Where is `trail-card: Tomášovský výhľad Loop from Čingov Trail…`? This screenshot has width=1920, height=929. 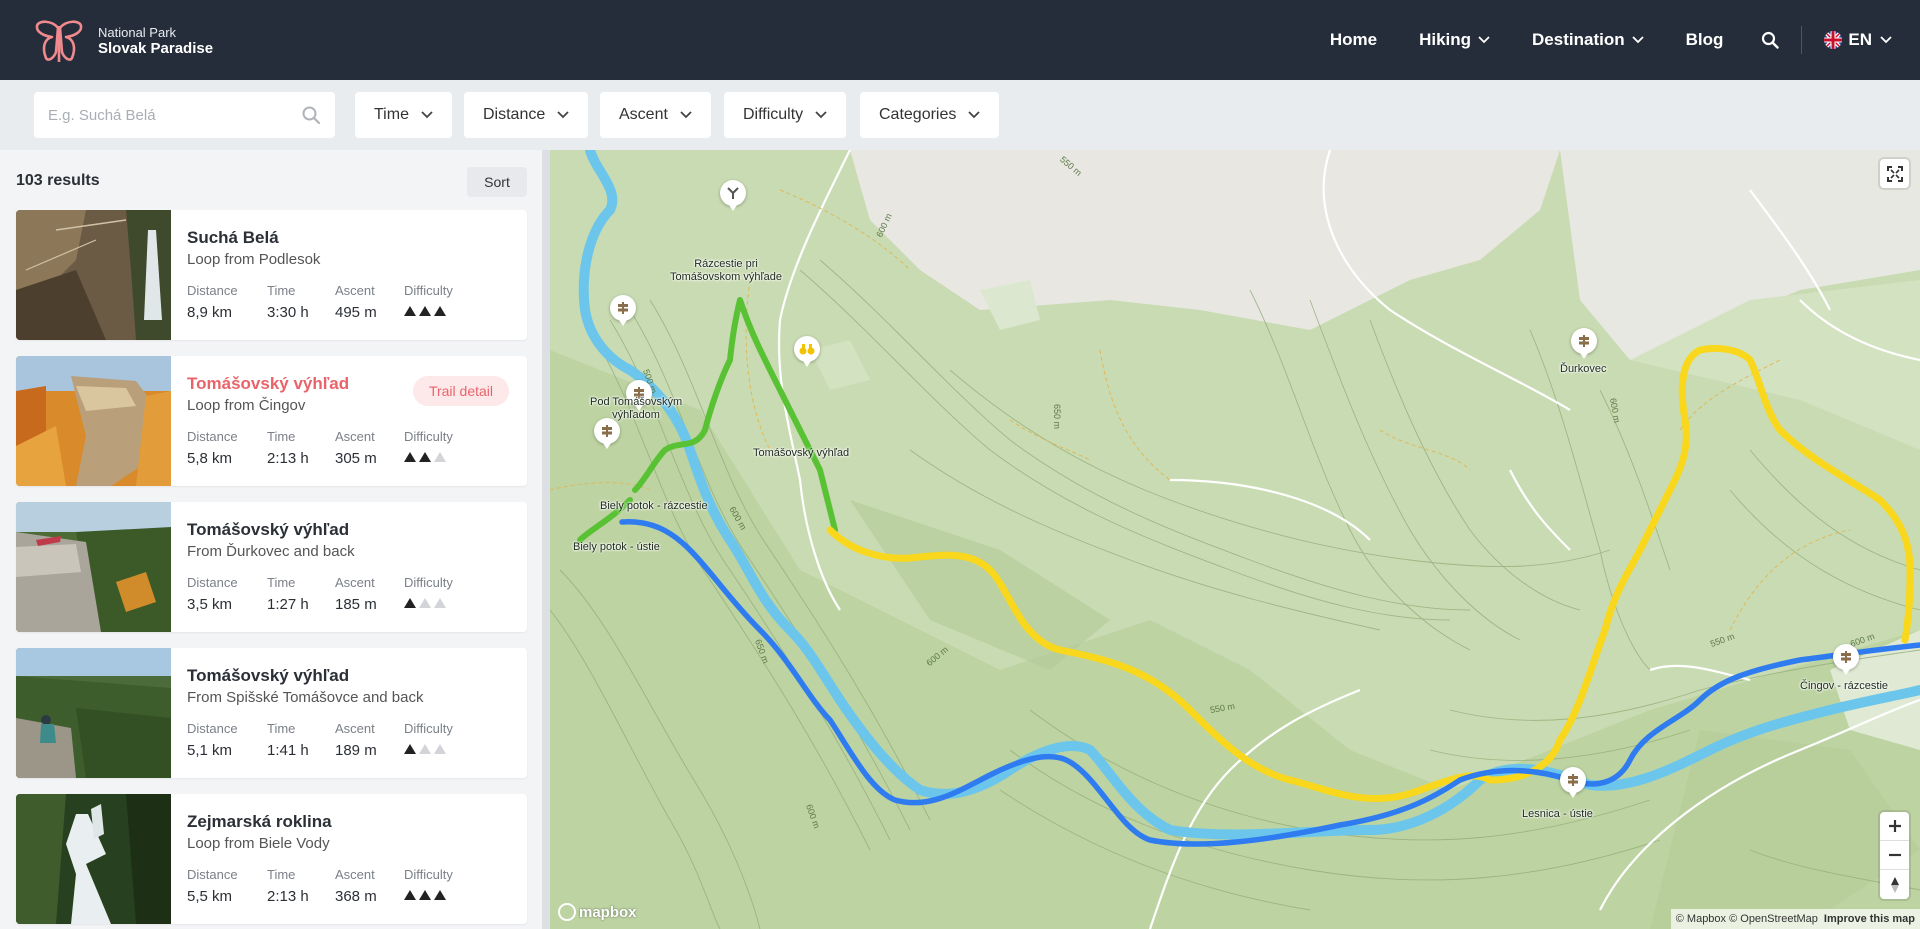
trail-card: Tomášovský výhľad Loop from Čingov Trail… is located at coordinates (271, 421).